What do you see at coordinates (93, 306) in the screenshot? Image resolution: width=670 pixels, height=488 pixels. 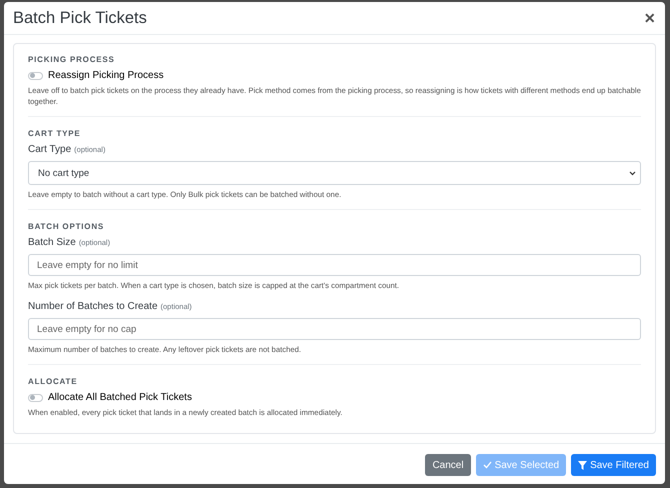 I see `field-label: Number of Batches to Create` at bounding box center [93, 306].